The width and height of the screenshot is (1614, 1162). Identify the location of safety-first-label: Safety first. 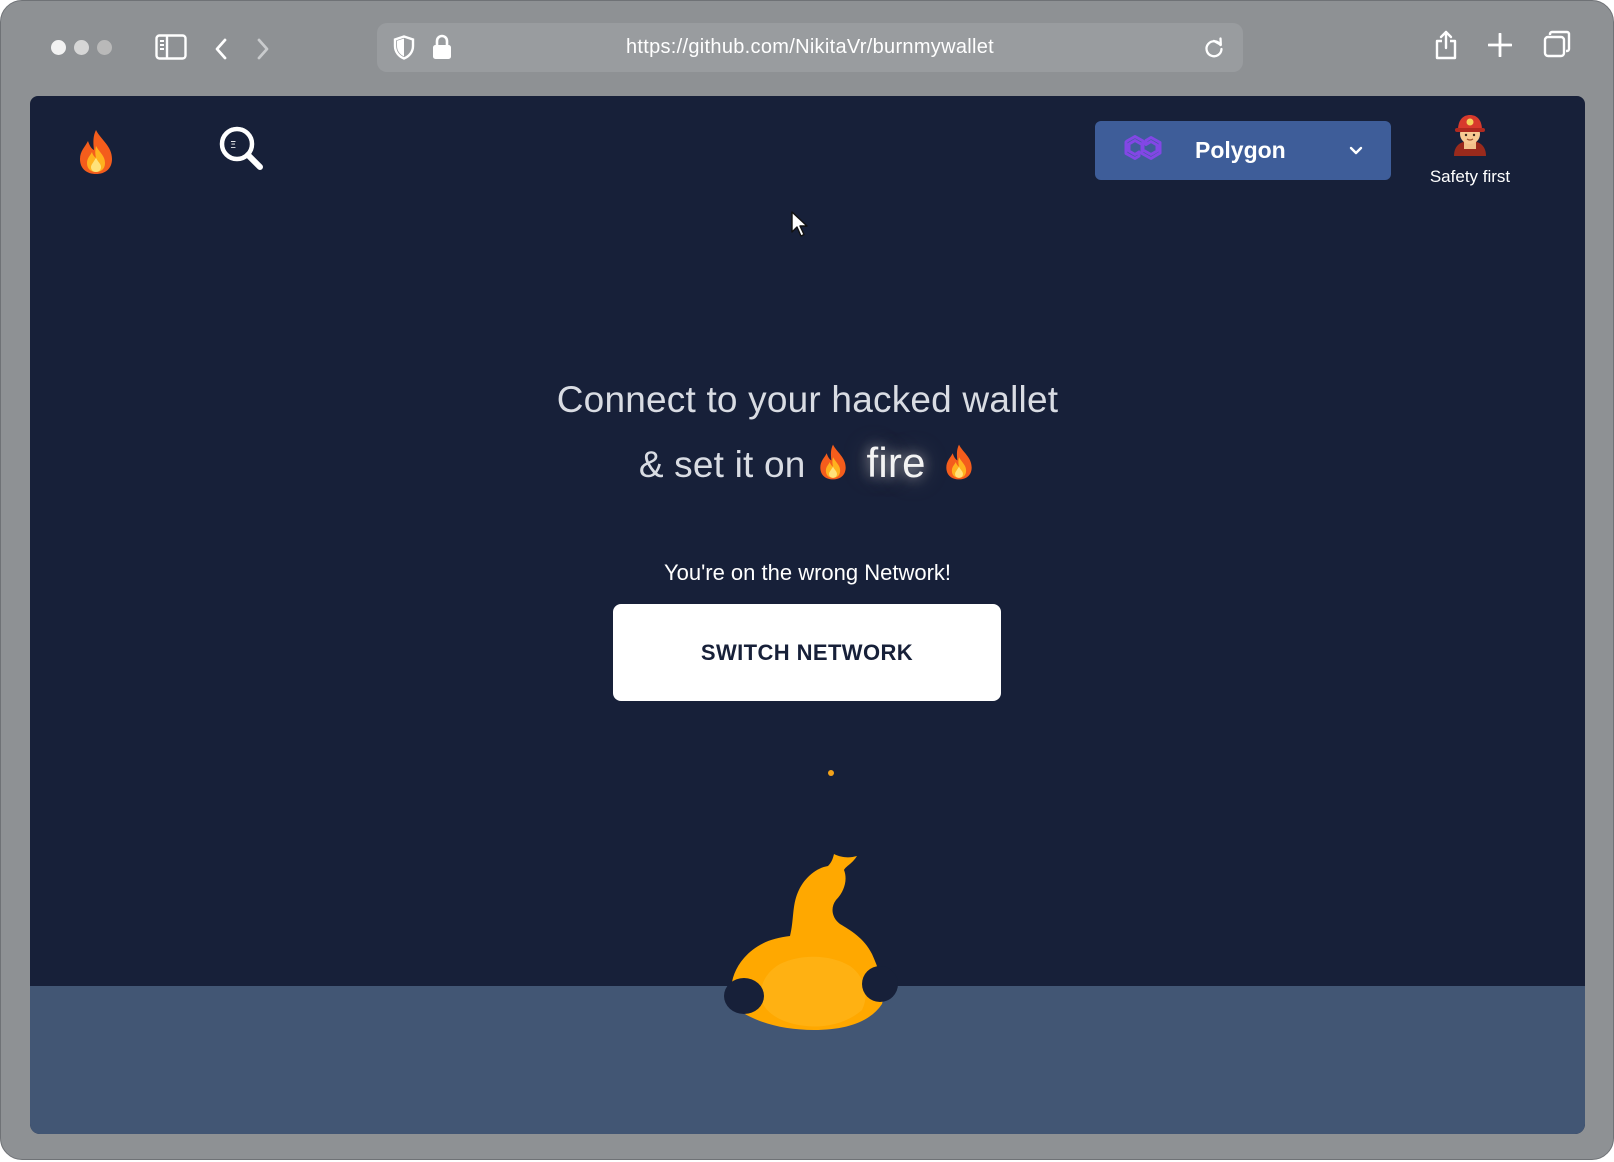
(1470, 176).